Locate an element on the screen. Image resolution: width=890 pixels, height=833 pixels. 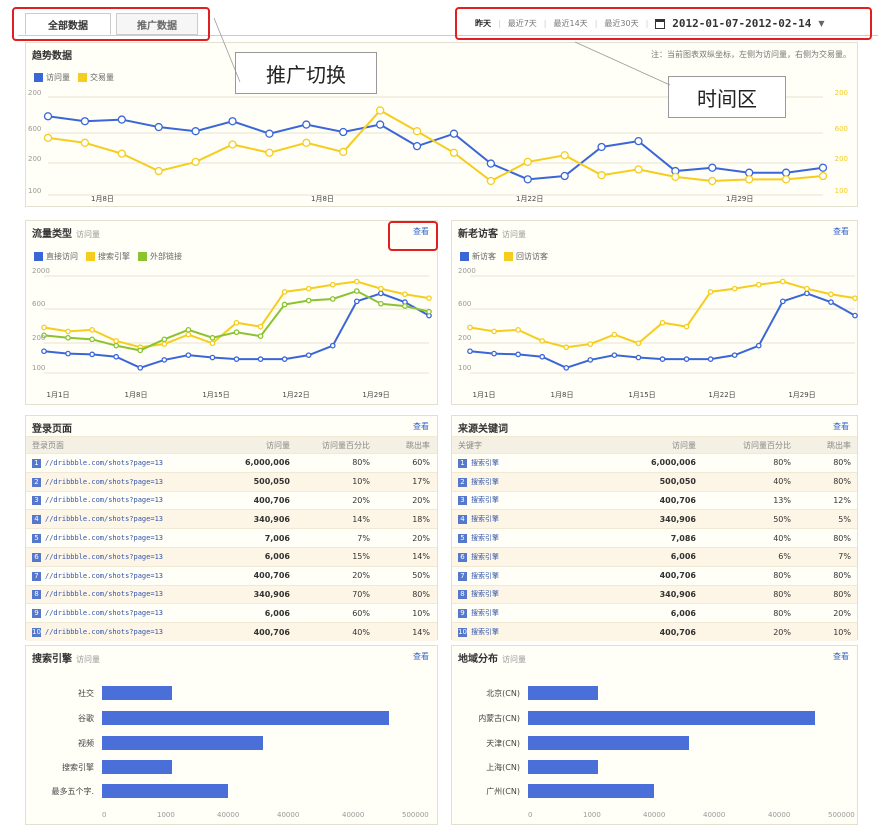
row-label-cell: 4 //dribbble.com/shots?page=13 is located at coordinates (128, 519).